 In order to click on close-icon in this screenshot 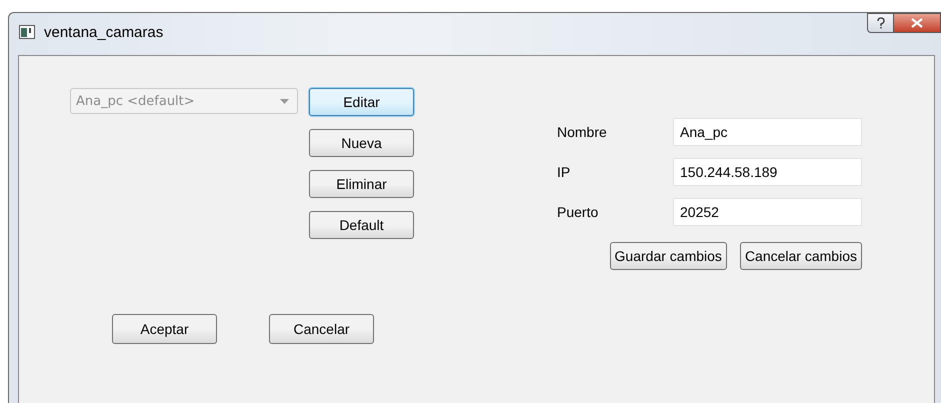, I will do `click(917, 23)`.